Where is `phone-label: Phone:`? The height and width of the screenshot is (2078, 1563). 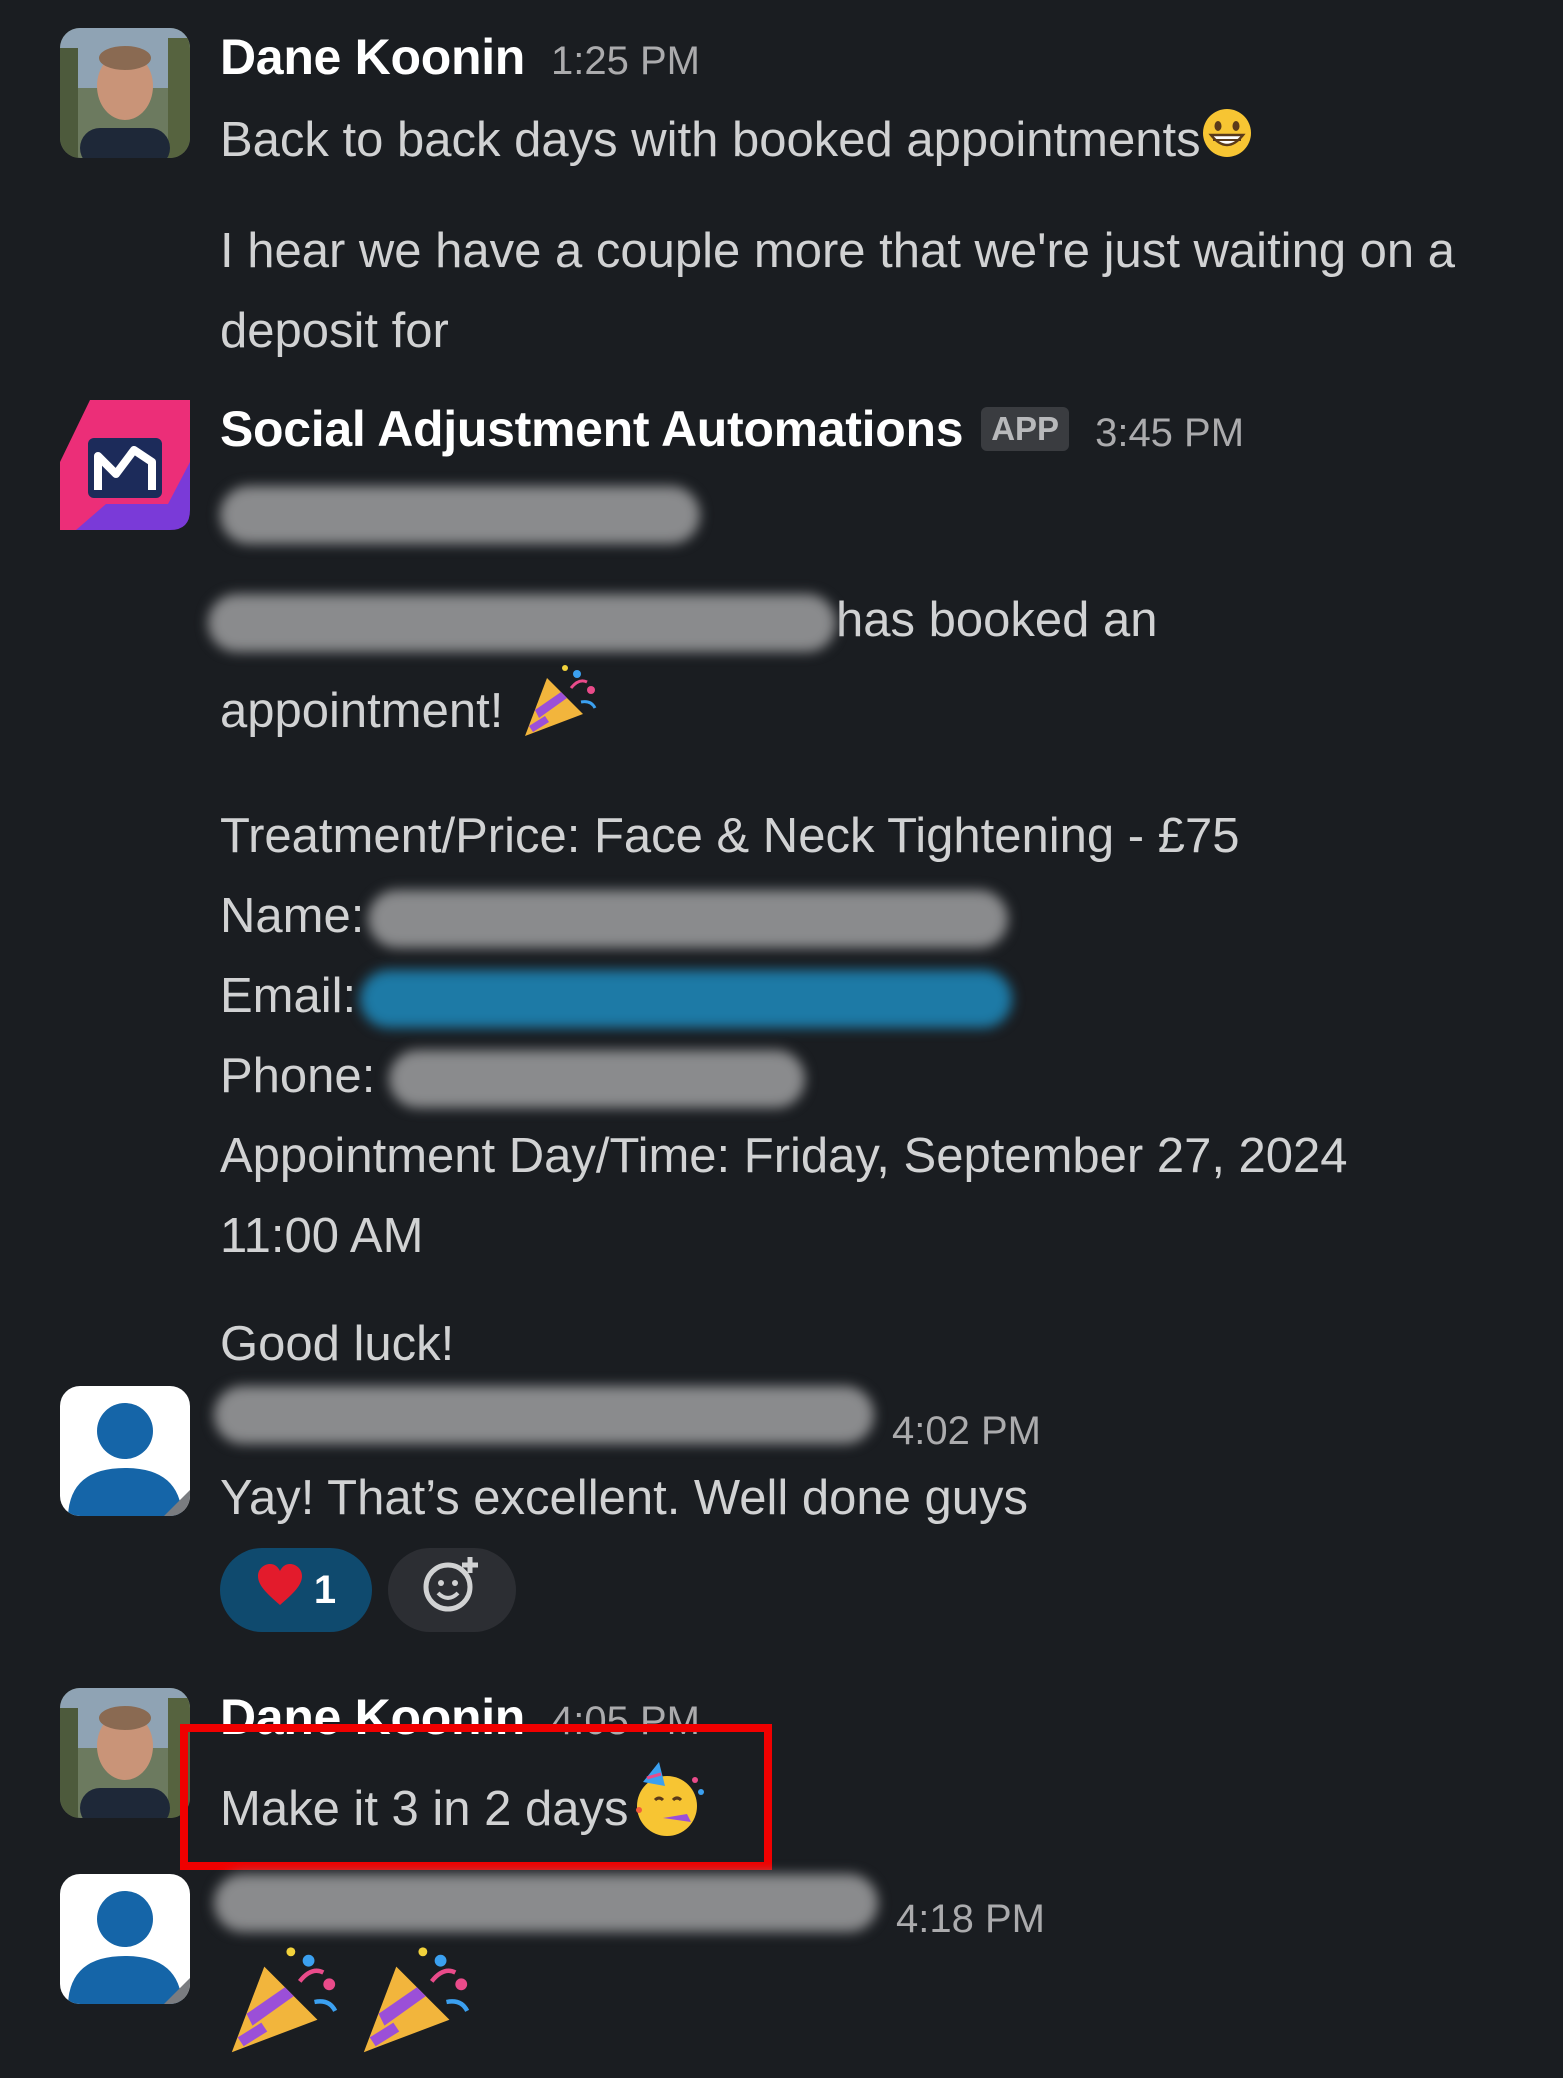 phone-label: Phone: is located at coordinates (298, 1076).